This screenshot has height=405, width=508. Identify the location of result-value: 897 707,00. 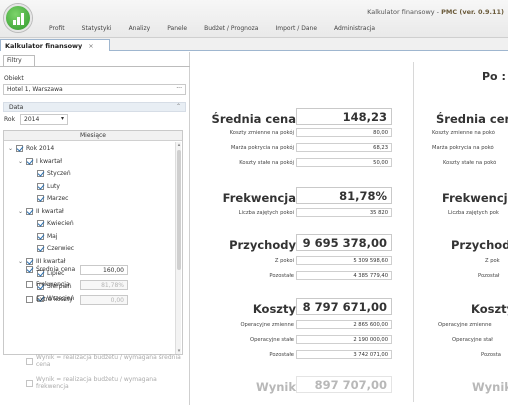
(344, 384).